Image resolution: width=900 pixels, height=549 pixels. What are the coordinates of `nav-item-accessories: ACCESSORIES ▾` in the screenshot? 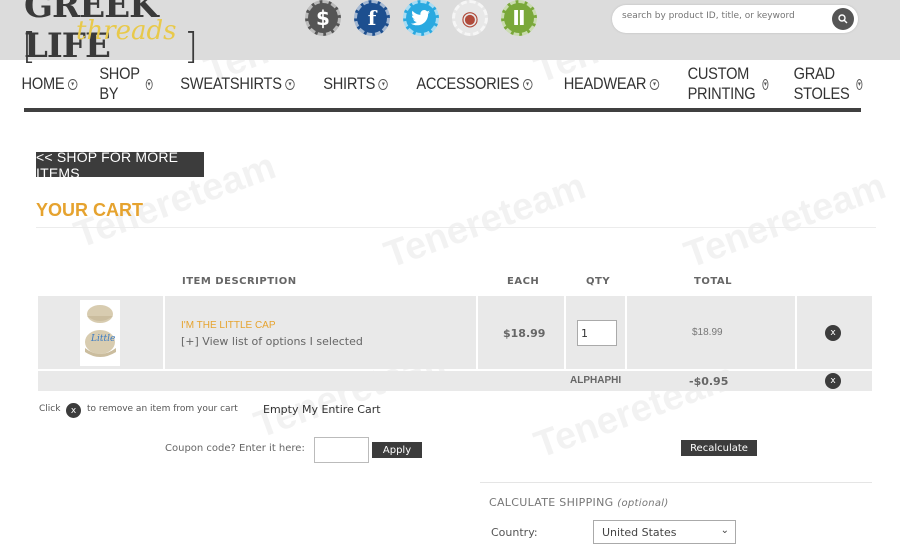 It's located at (474, 84).